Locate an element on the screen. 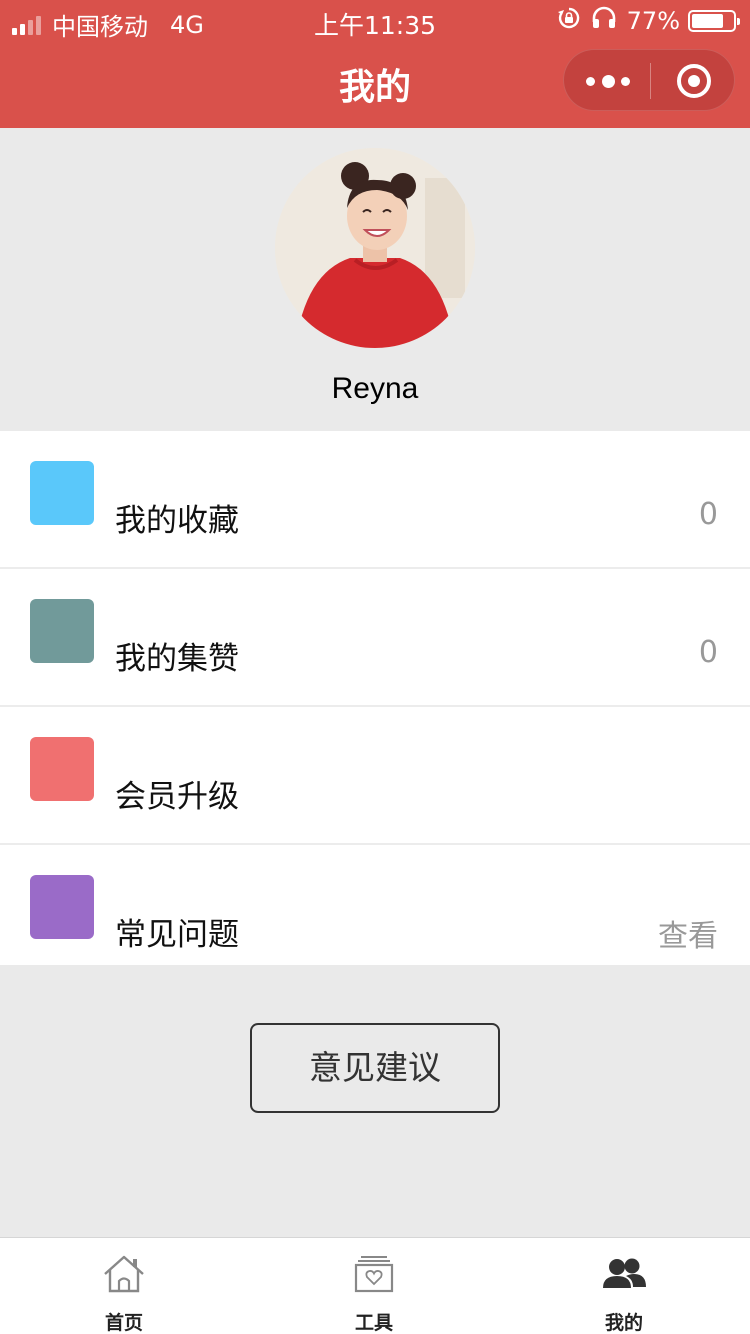 This screenshot has height=1334, width=750. favorites-icon is located at coordinates (62, 493).